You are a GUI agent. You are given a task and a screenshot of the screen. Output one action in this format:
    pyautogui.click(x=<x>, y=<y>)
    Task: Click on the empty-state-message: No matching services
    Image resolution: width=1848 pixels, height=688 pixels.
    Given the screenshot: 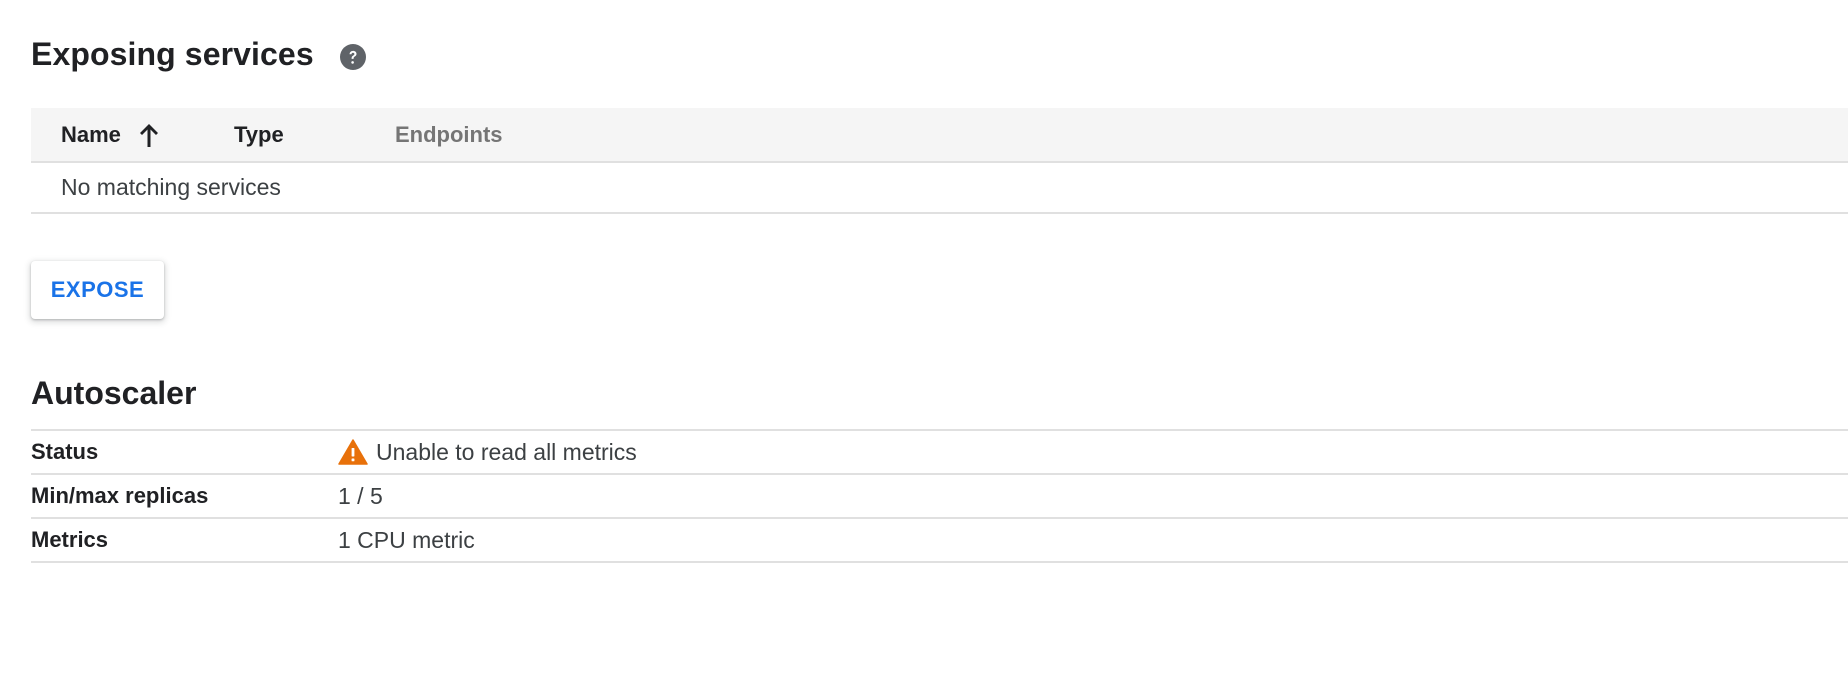 What is the action you would take?
    pyautogui.click(x=171, y=187)
    